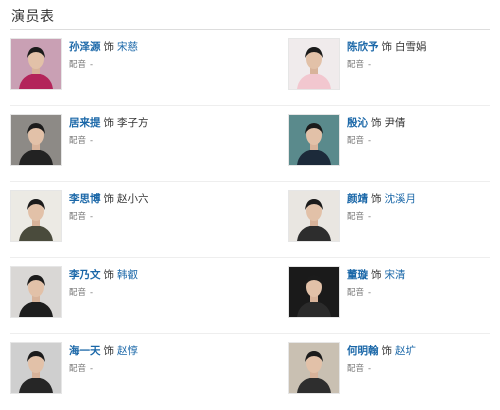 The height and width of the screenshot is (410, 500). What do you see at coordinates (85, 351) in the screenshot?
I see `actor-name-link: 海一天` at bounding box center [85, 351].